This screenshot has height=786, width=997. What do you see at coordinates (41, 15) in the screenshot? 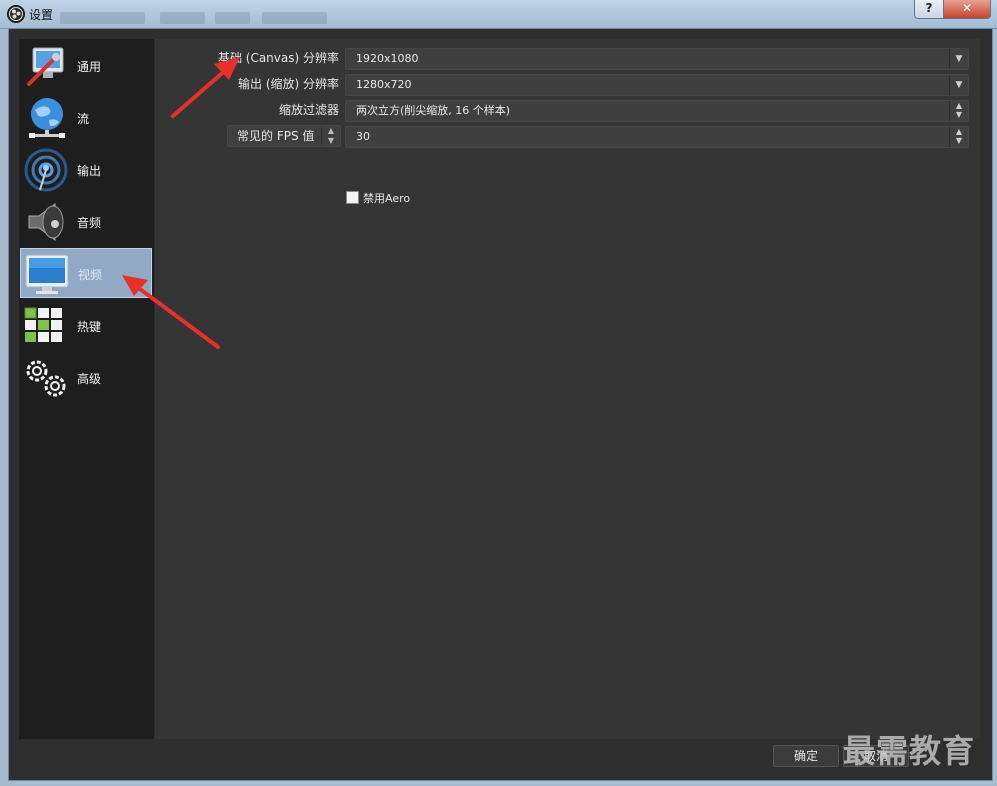
I see `window-title: 设置` at bounding box center [41, 15].